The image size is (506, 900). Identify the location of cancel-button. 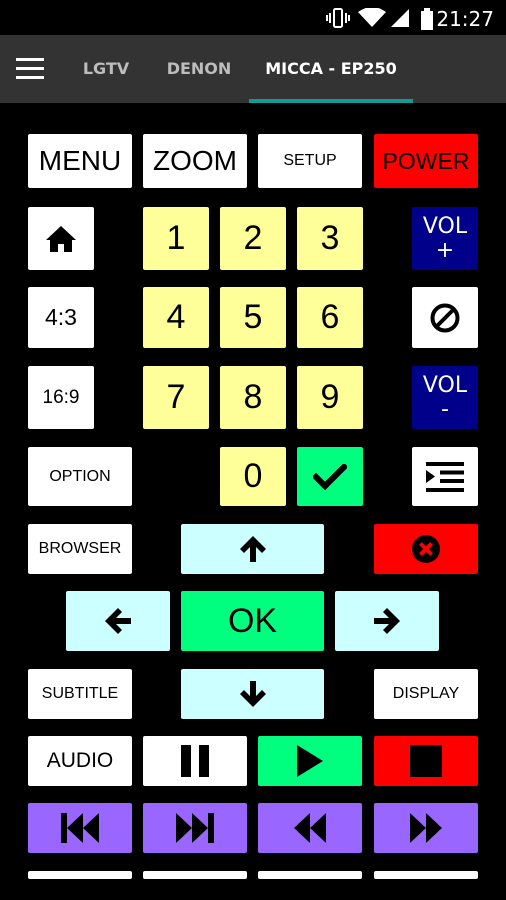
(426, 549).